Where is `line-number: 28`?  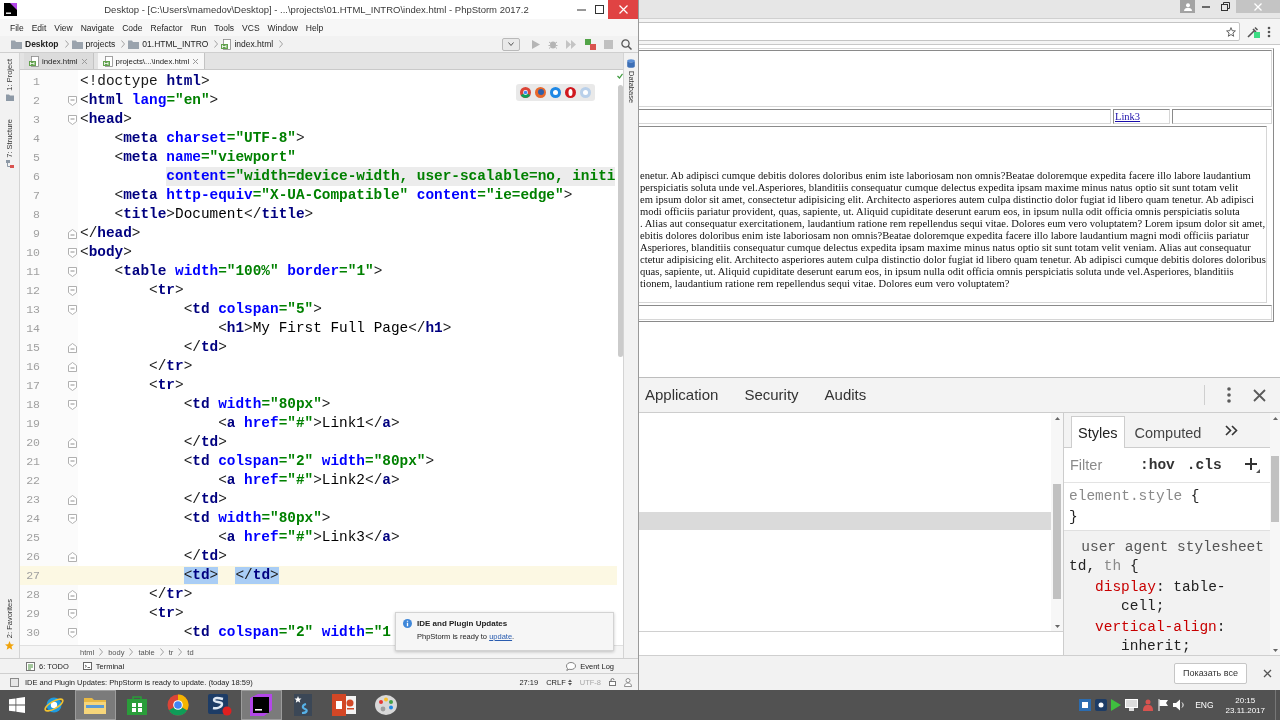 line-number: 28 is located at coordinates (32, 594).